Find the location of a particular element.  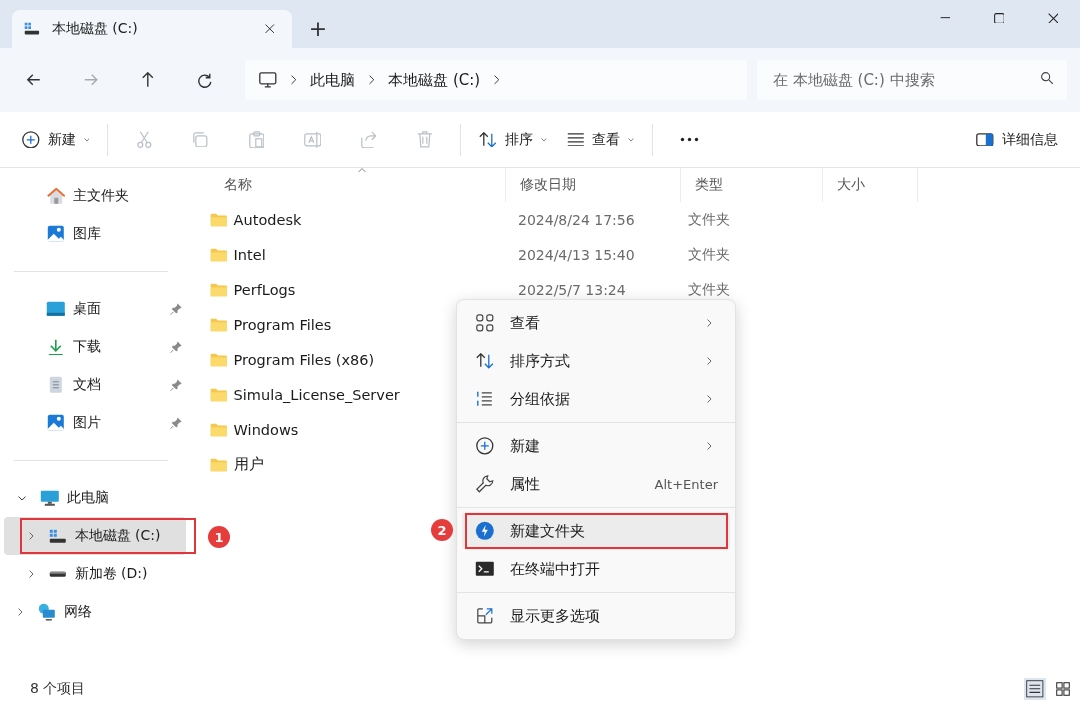

toolbar-dropdown: 排序 is located at coordinates (513, 139).